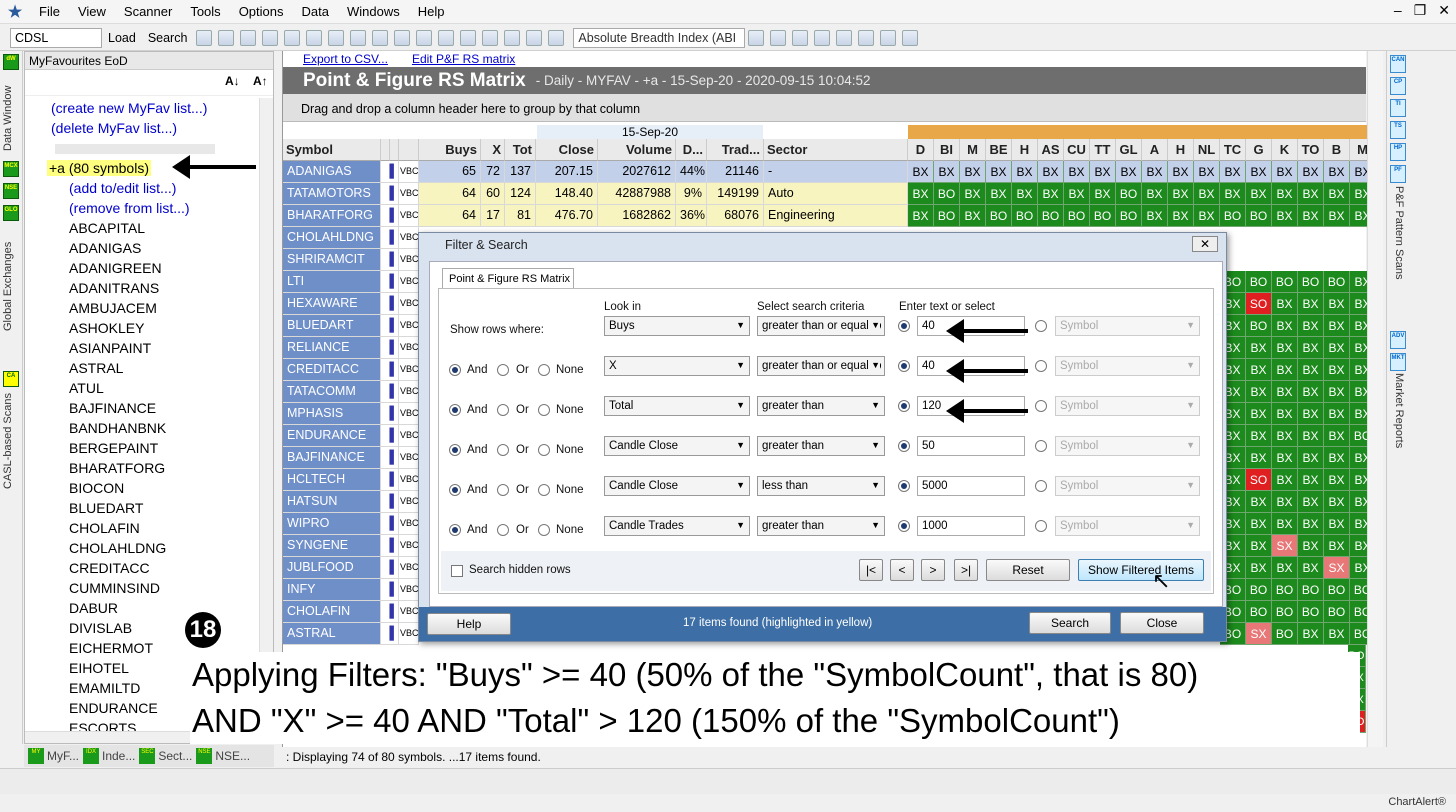  Describe the element at coordinates (143, 348) in the screenshot. I see `symbol-list-item: ASIANPAINT` at that location.